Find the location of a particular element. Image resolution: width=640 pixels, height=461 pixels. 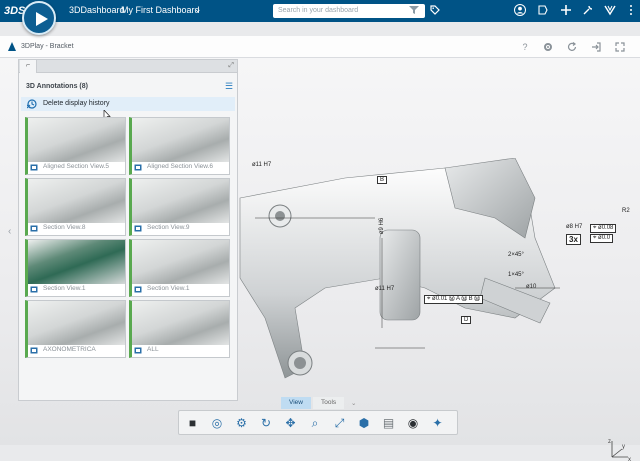

app-title: 3DPlay - Bracket is located at coordinates (47, 46).